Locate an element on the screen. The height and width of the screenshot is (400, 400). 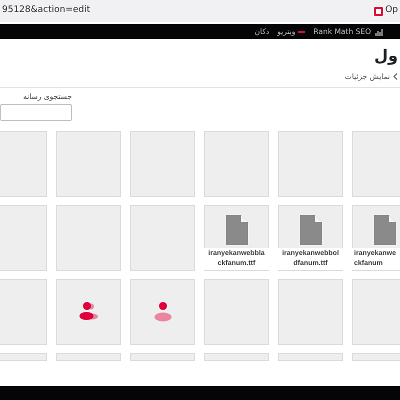
notice-mark is located at coordinates (302, 31).